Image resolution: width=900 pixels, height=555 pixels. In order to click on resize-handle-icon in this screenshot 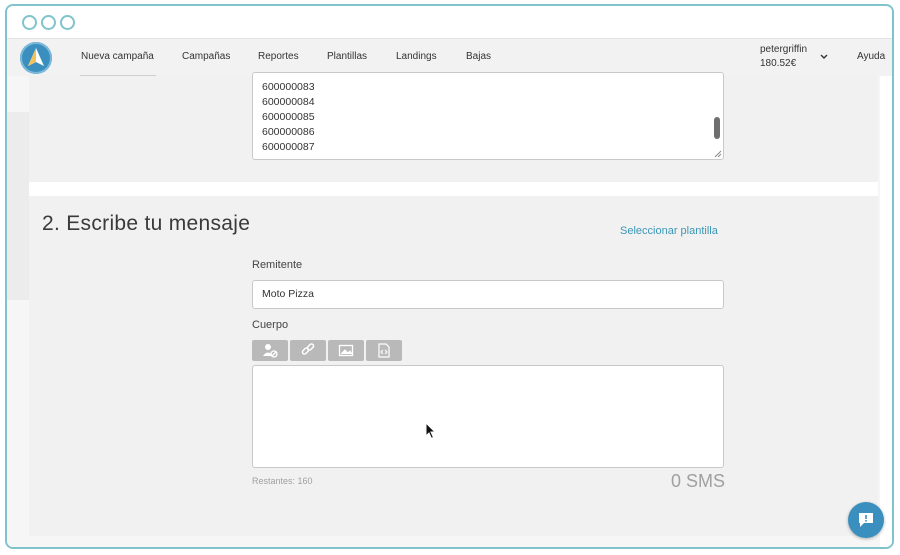, I will do `click(718, 154)`.